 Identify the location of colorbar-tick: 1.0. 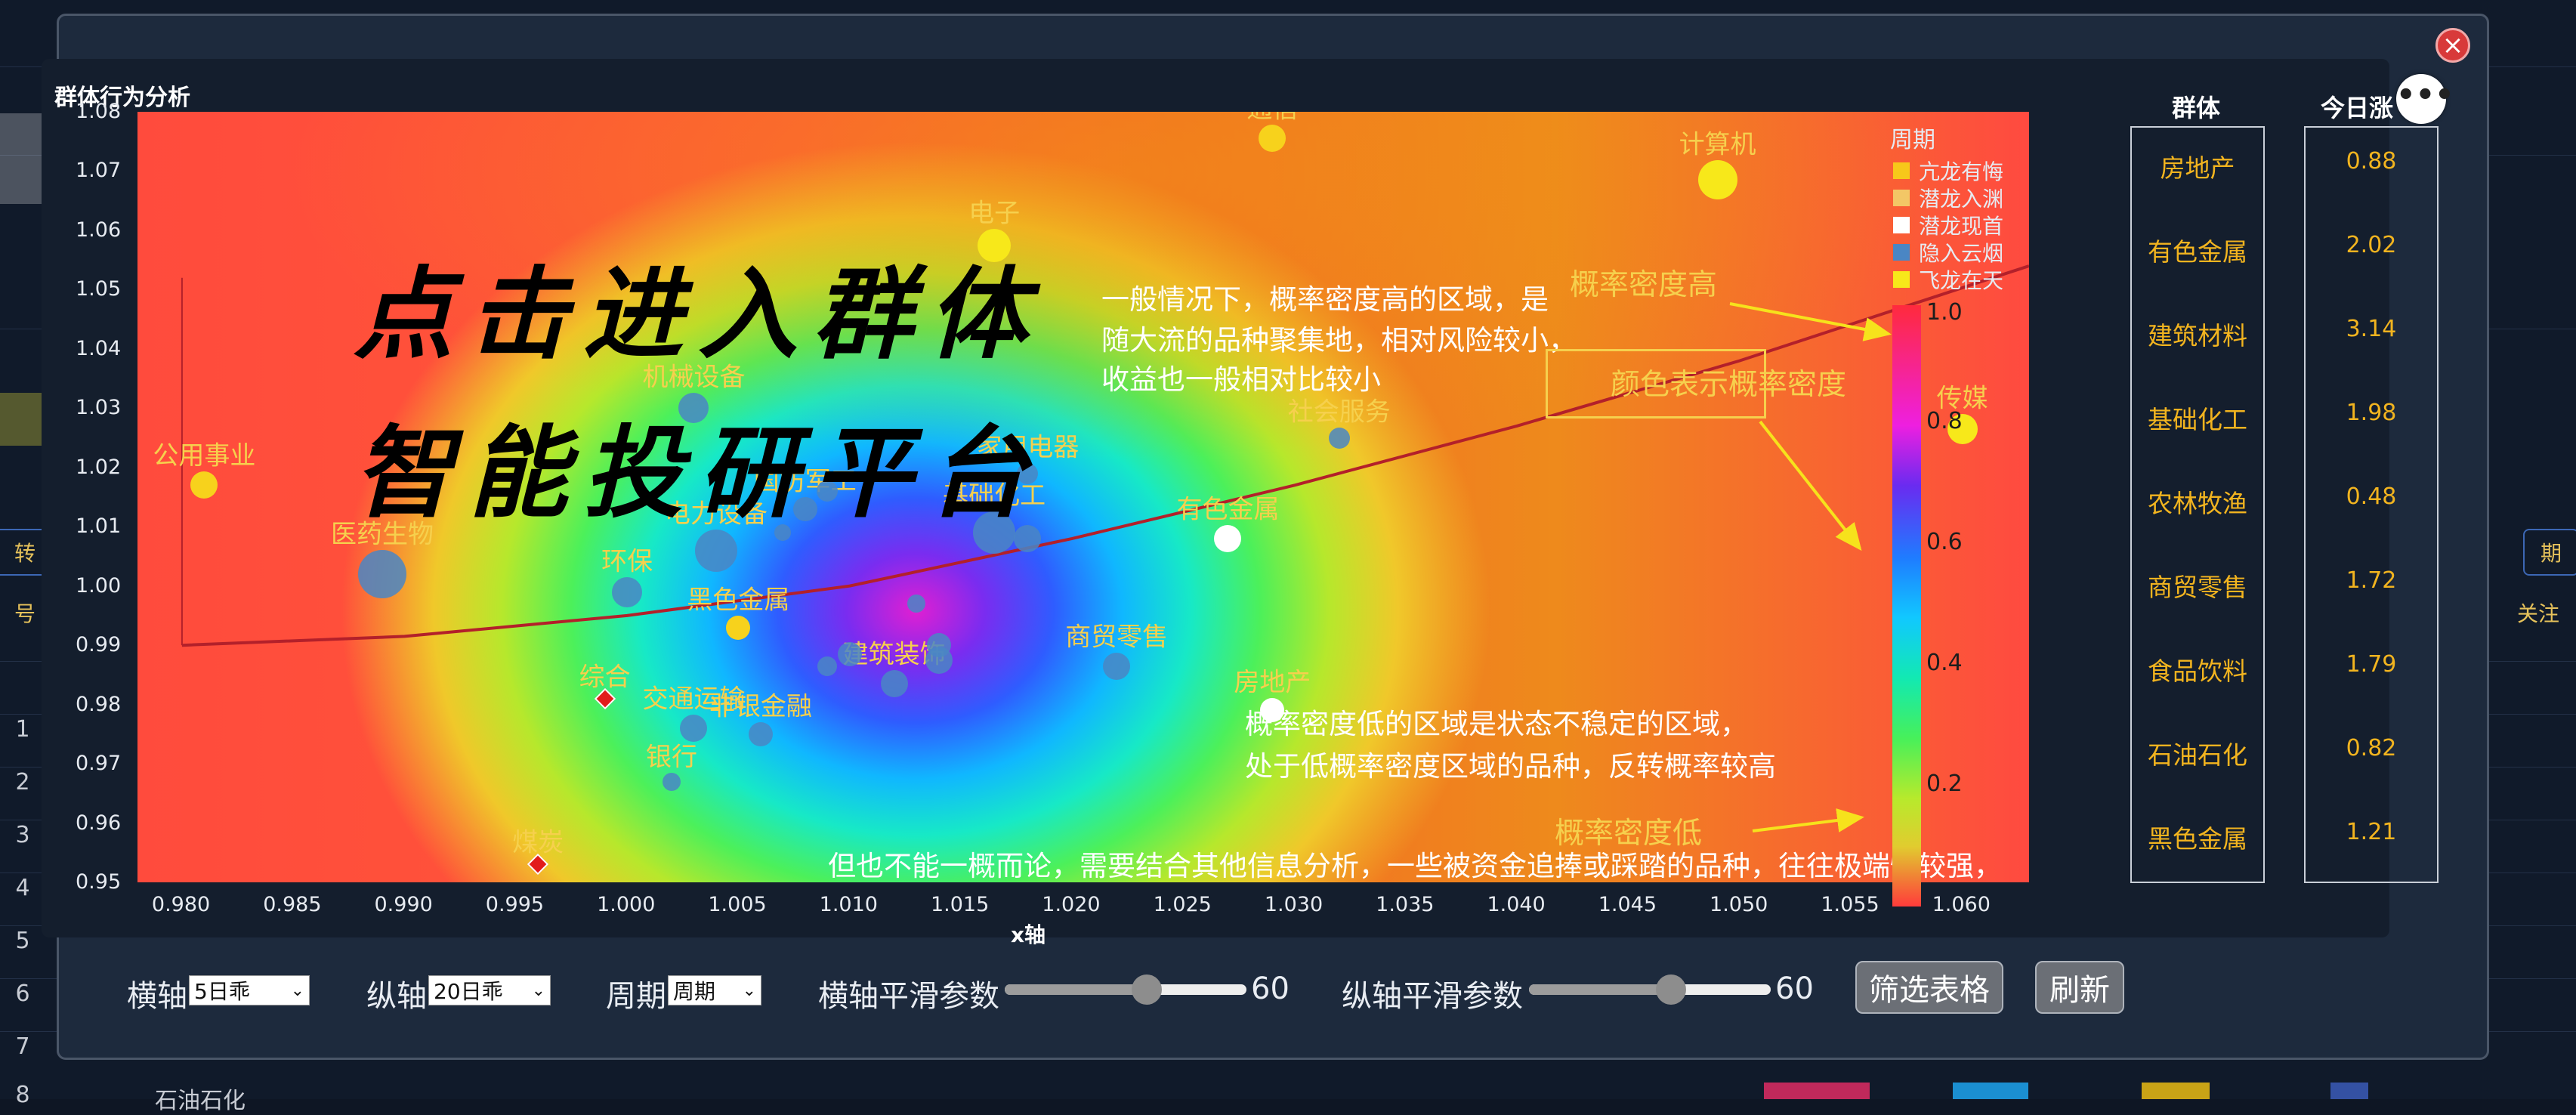
(1944, 312).